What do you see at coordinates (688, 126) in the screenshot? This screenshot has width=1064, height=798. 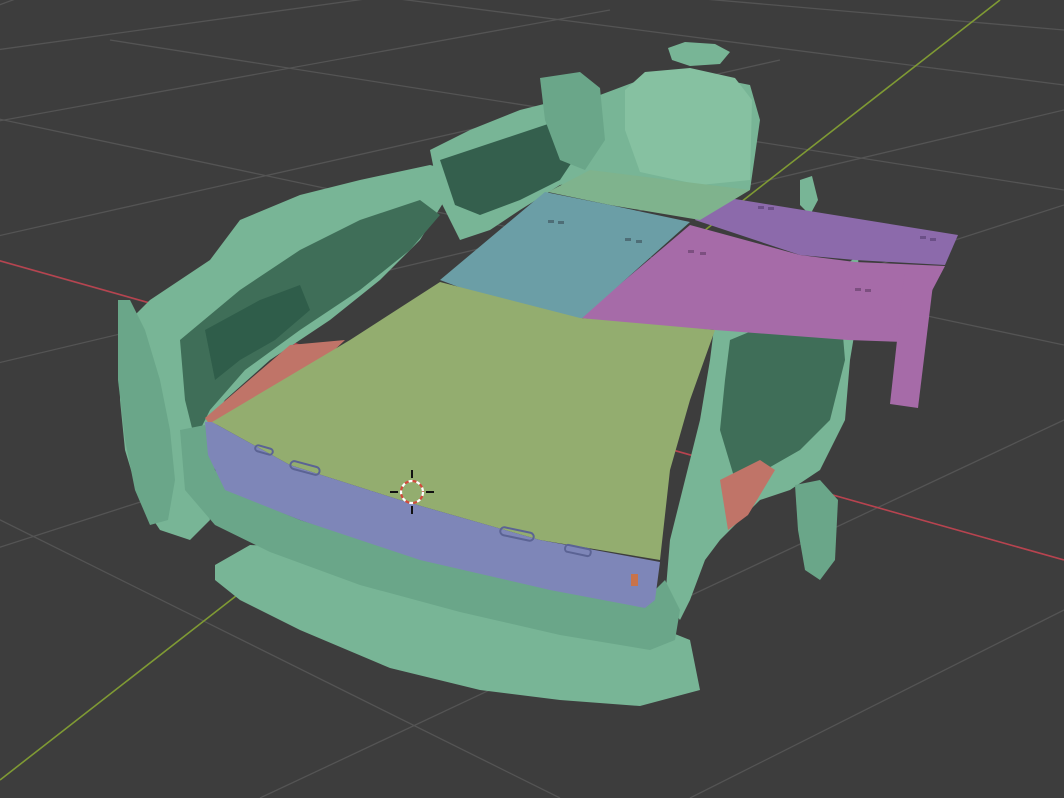 I see `driver-seat` at bounding box center [688, 126].